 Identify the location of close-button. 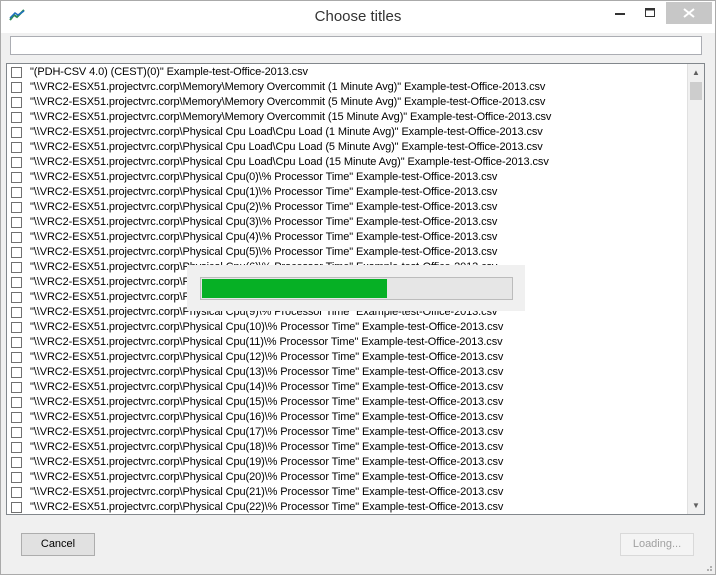
(689, 13).